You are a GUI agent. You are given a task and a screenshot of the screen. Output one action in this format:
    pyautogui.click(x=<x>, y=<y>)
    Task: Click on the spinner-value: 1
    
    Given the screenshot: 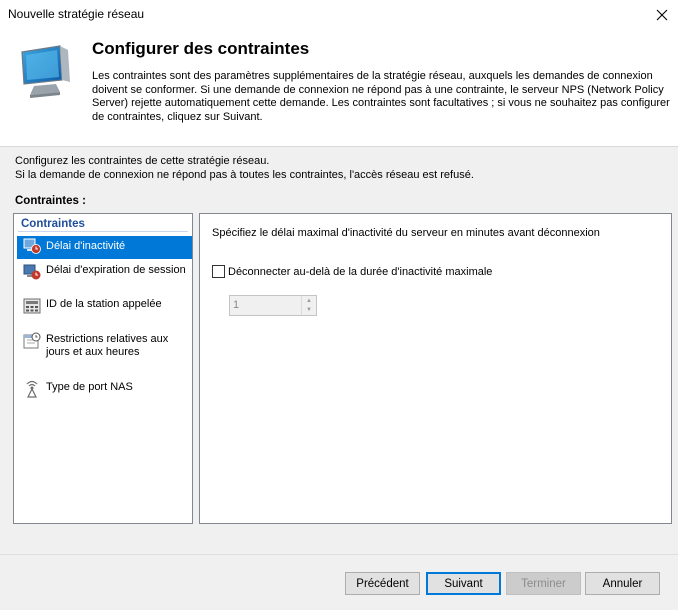 What is the action you would take?
    pyautogui.click(x=236, y=305)
    